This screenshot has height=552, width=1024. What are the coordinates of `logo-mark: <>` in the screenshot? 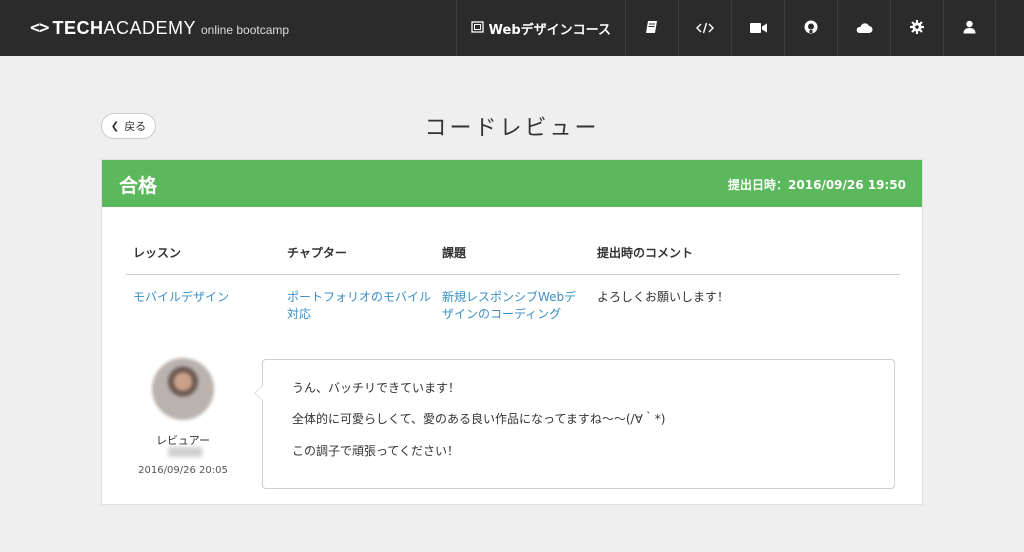 It's located at (40, 28).